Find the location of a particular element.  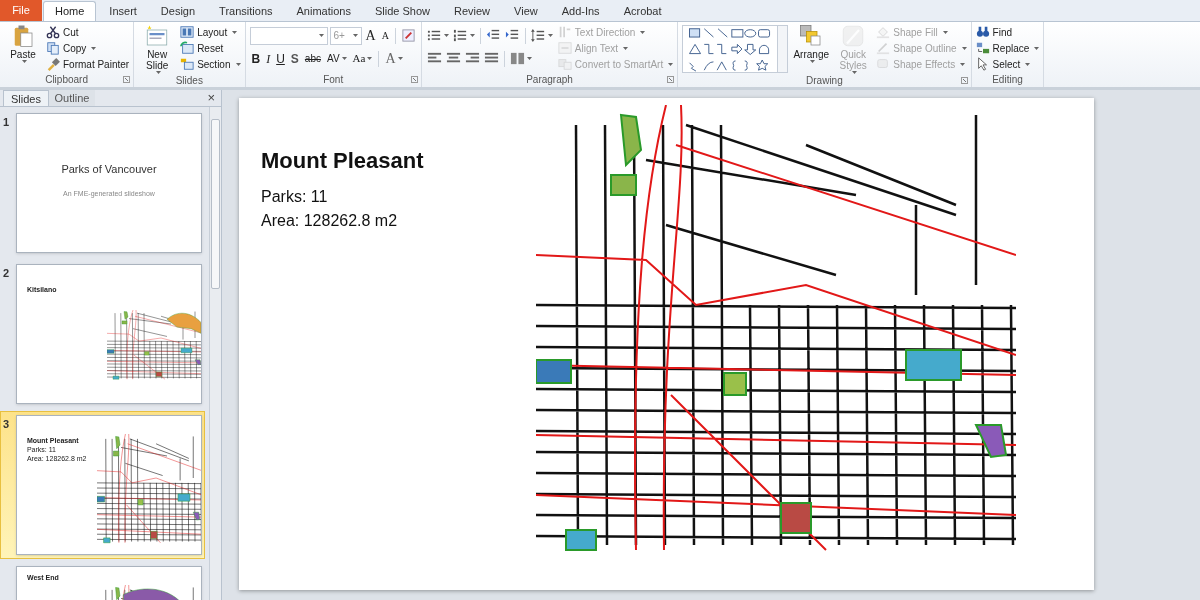

ribbon-button: Layout is located at coordinates (209, 32).